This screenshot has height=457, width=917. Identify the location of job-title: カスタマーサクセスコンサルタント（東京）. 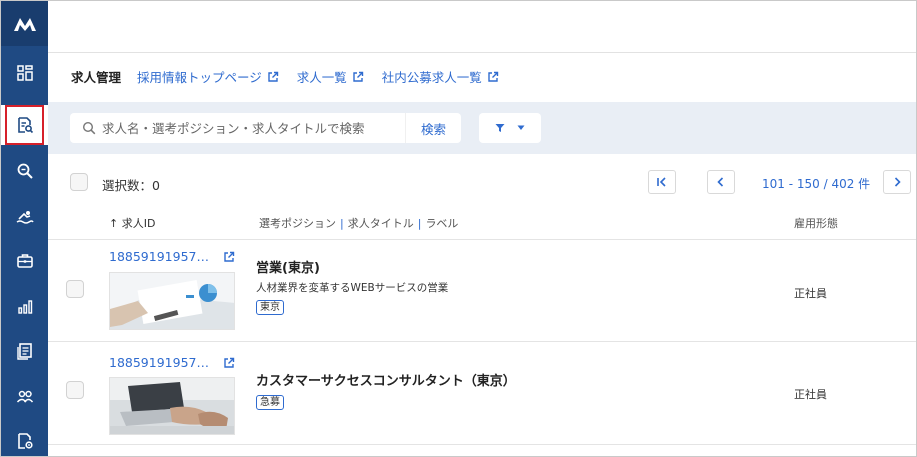
(386, 381).